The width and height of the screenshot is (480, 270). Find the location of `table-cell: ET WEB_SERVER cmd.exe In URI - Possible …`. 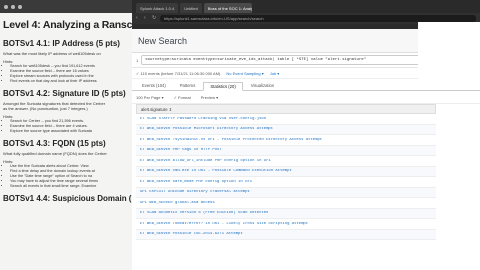

table-cell: ET WEB_SERVER cmd.exe In URI - Possible … is located at coordinates (214, 171).